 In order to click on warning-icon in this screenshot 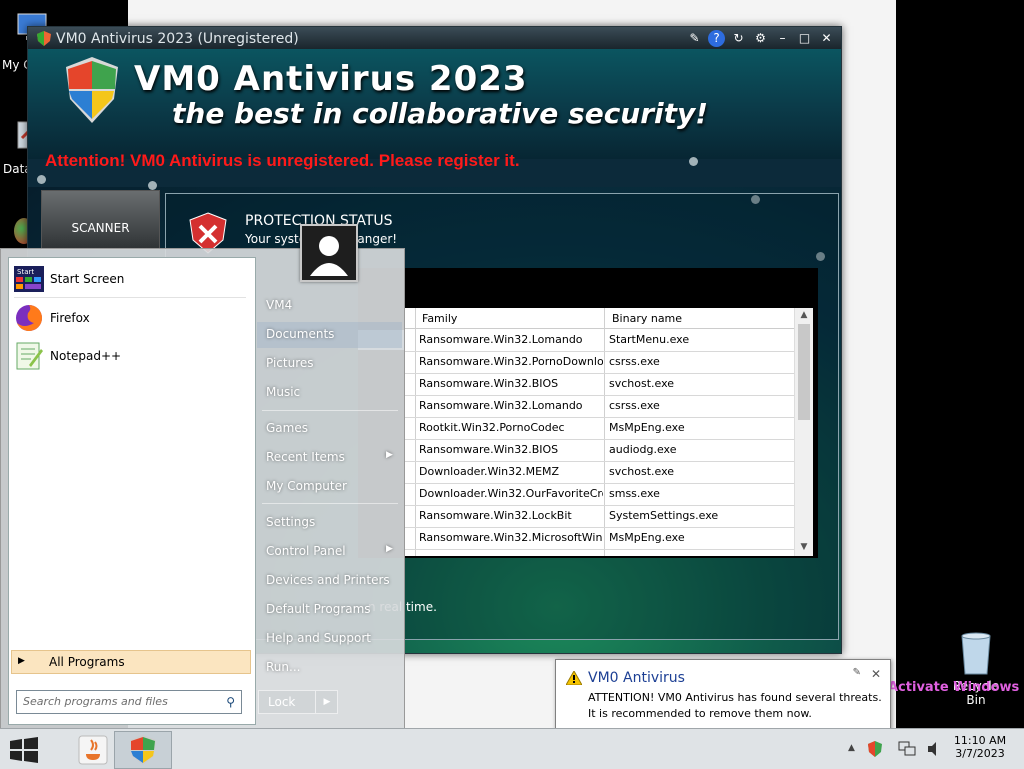, I will do `click(574, 678)`.